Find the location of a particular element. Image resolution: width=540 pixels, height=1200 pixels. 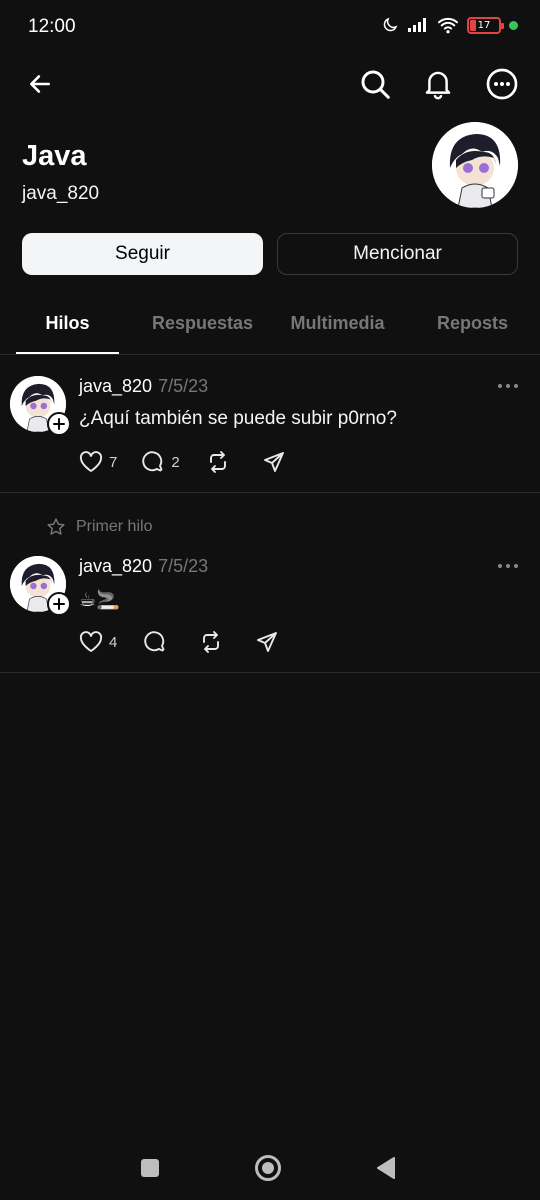

pinned-row: Primer hilo is located at coordinates (99, 527).